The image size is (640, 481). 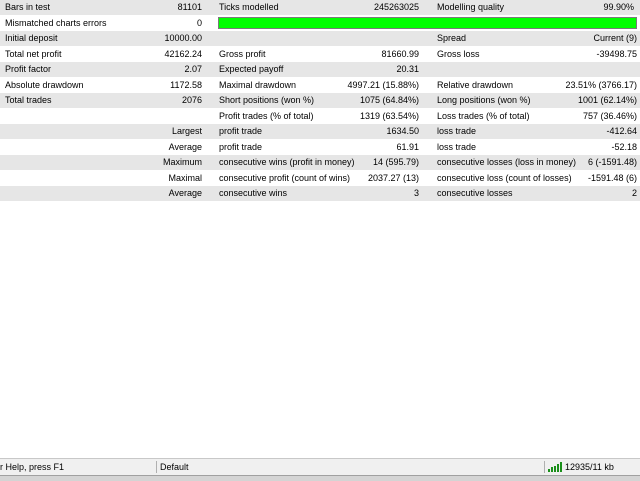 What do you see at coordinates (320, 70) in the screenshot?
I see `report-row-profit-factor: Profit factor 2.07 Expected payoff 20.31` at bounding box center [320, 70].